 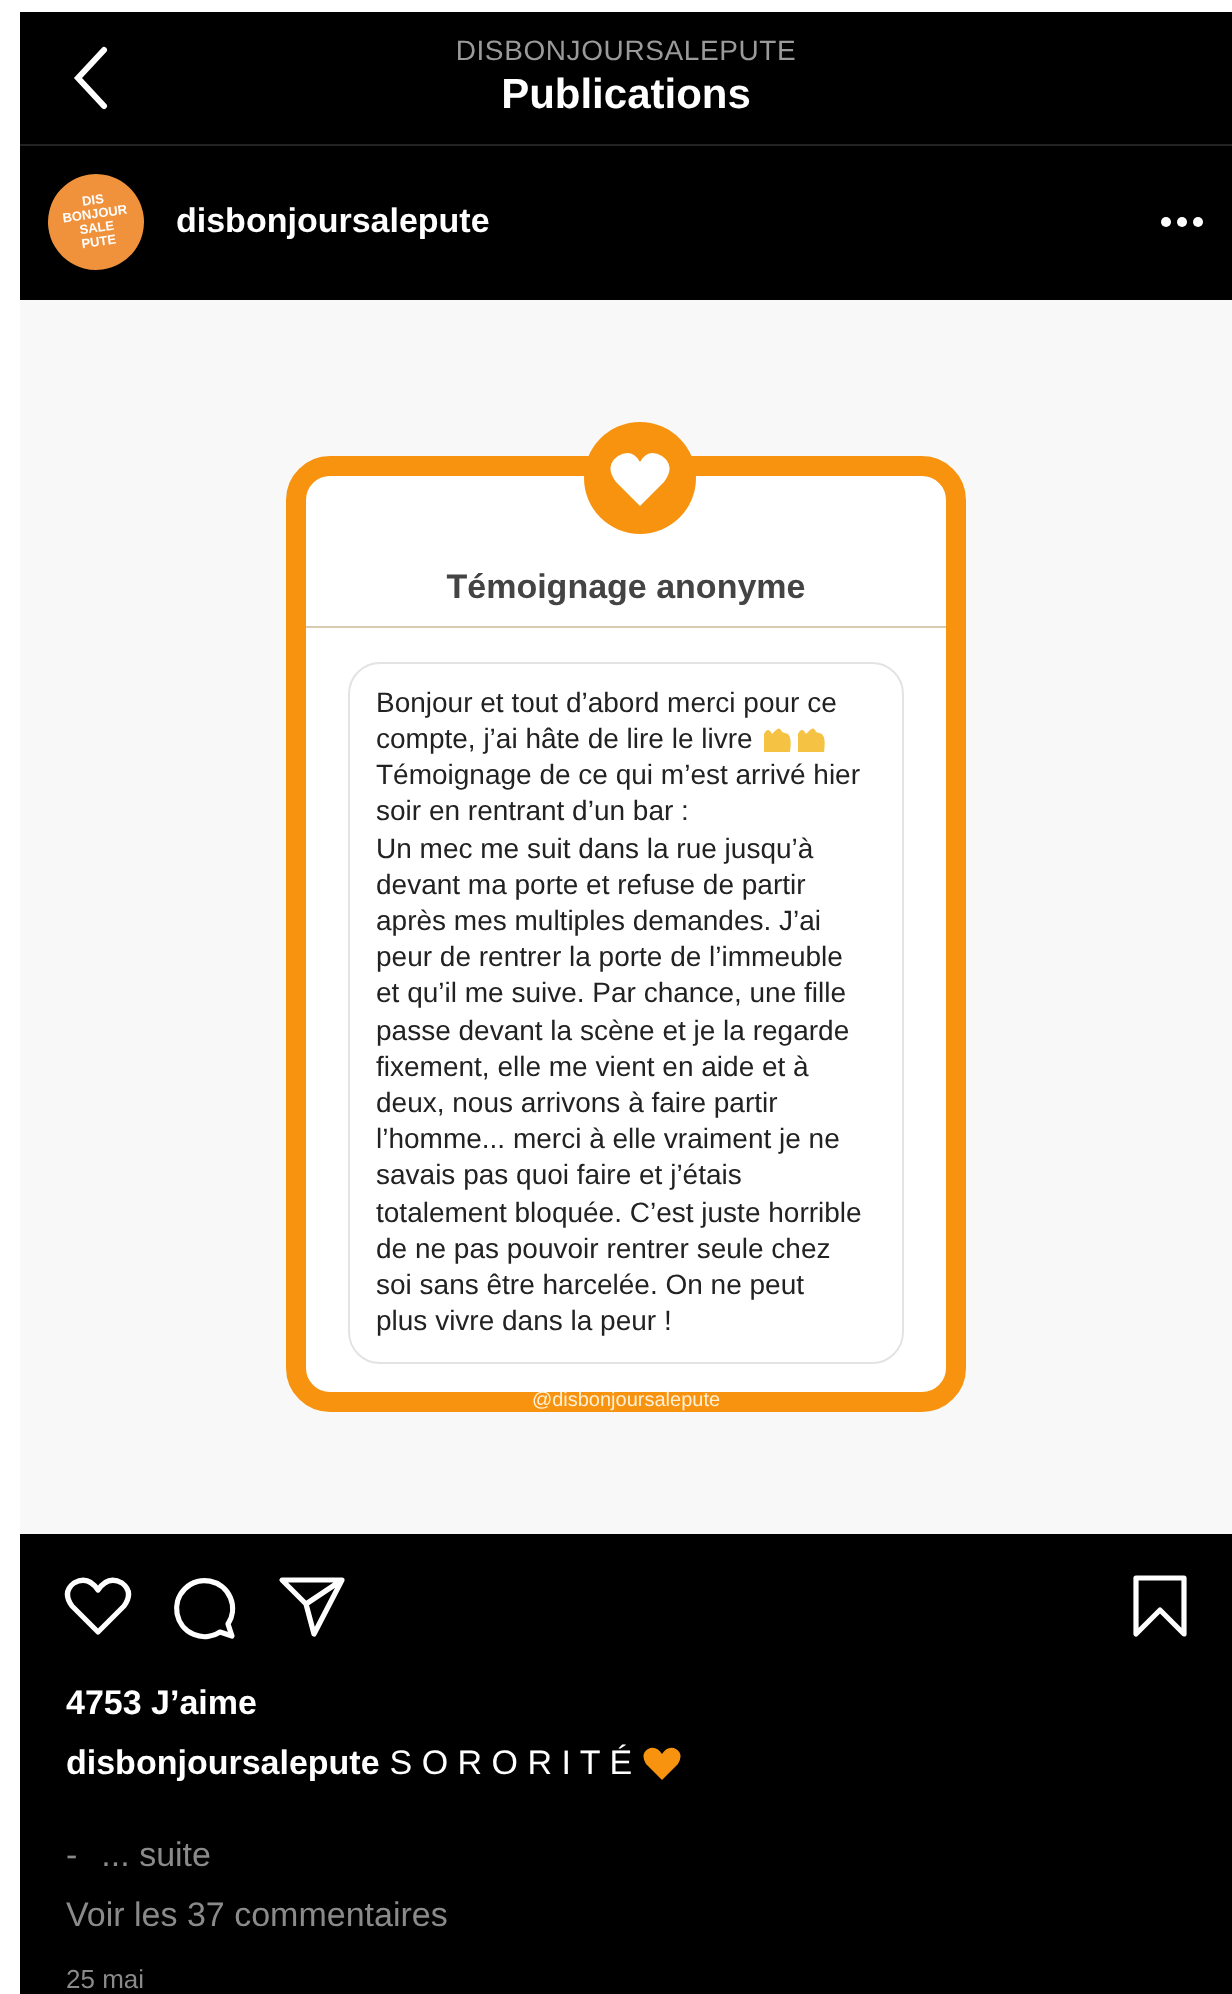 I want to click on message-text: Bonjour et tout d’abord merci pour ce compte, j’ai hâte de lire le livre, so click(x=607, y=720).